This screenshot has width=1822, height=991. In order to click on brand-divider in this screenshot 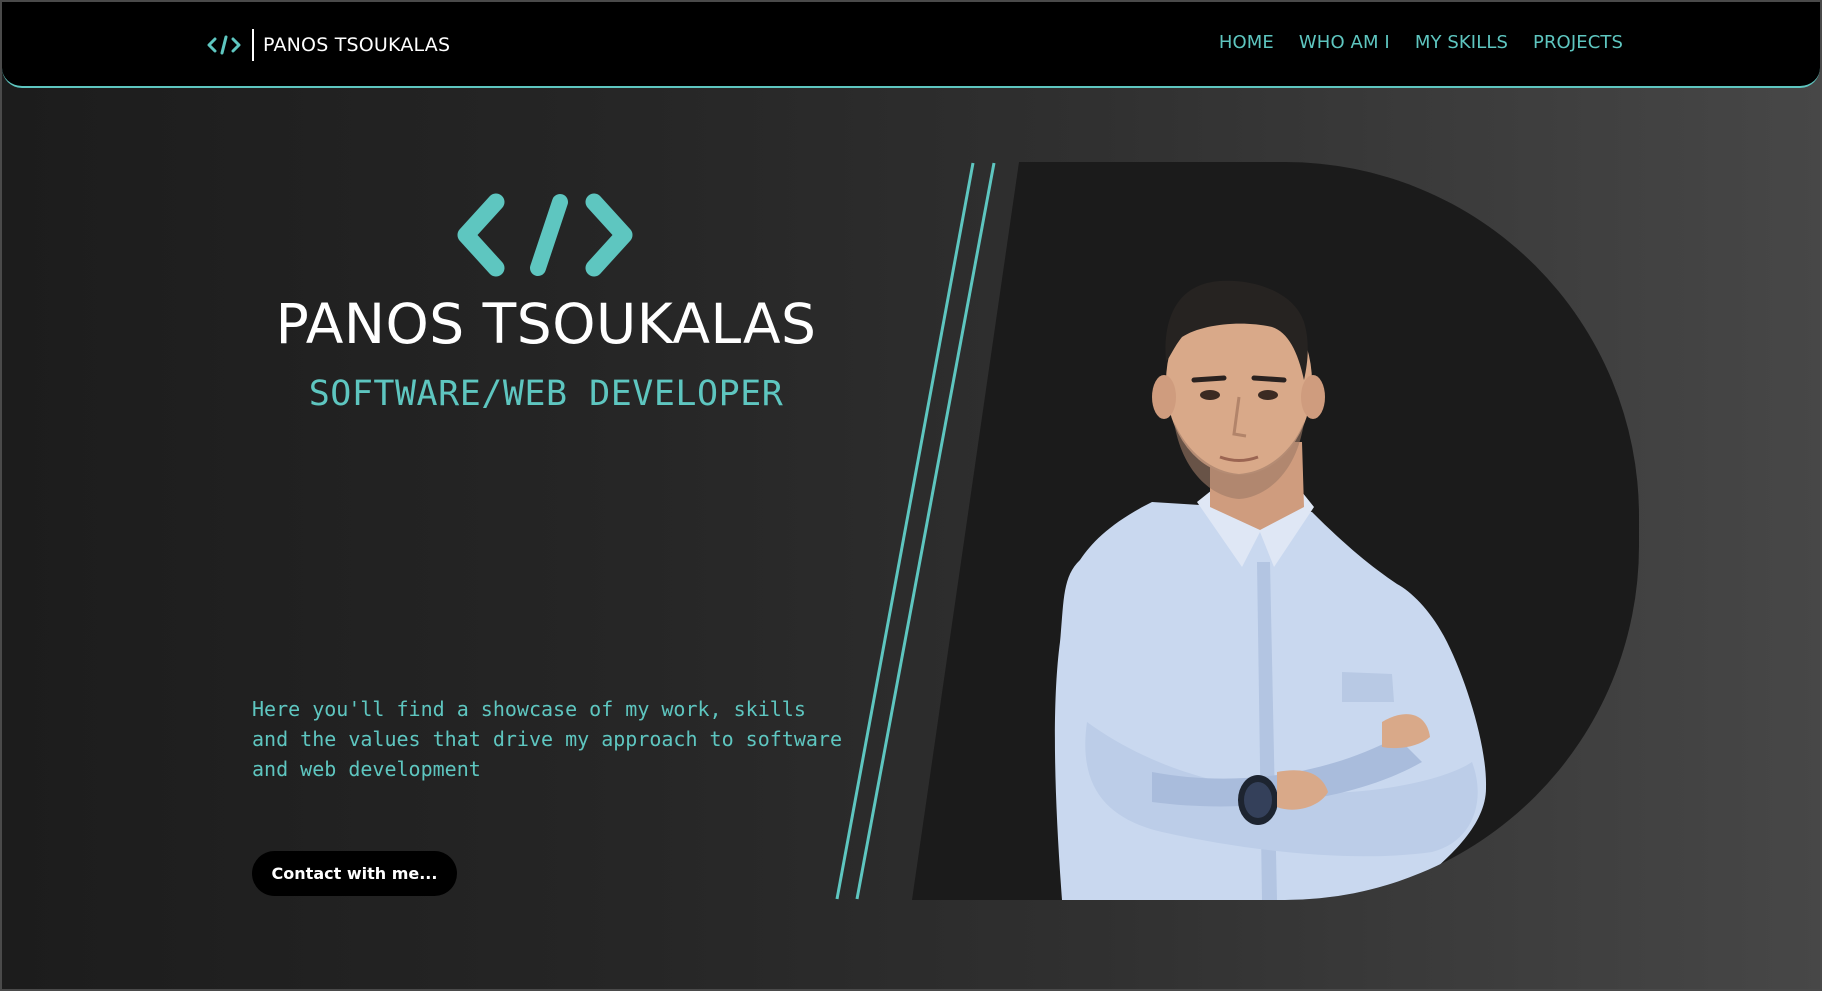, I will do `click(253, 45)`.